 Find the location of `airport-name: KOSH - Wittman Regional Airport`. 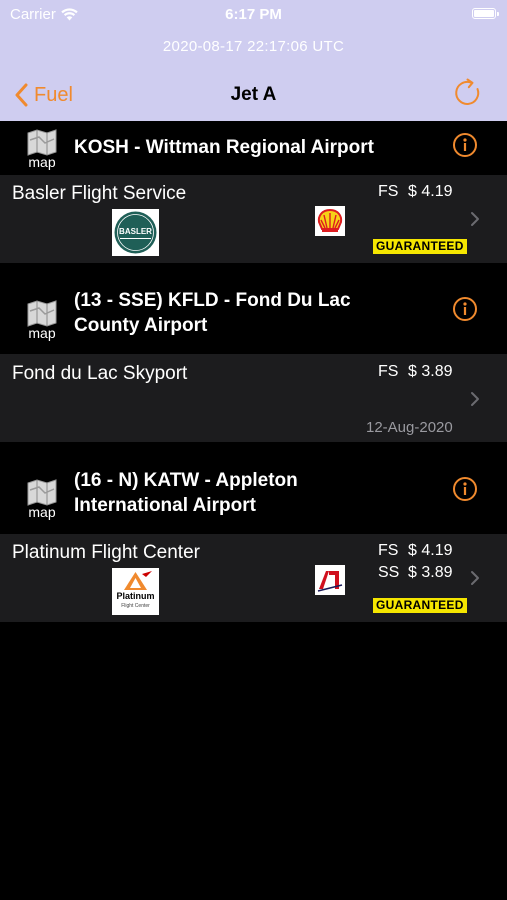

airport-name: KOSH - Wittman Regional Airport is located at coordinates (224, 147).